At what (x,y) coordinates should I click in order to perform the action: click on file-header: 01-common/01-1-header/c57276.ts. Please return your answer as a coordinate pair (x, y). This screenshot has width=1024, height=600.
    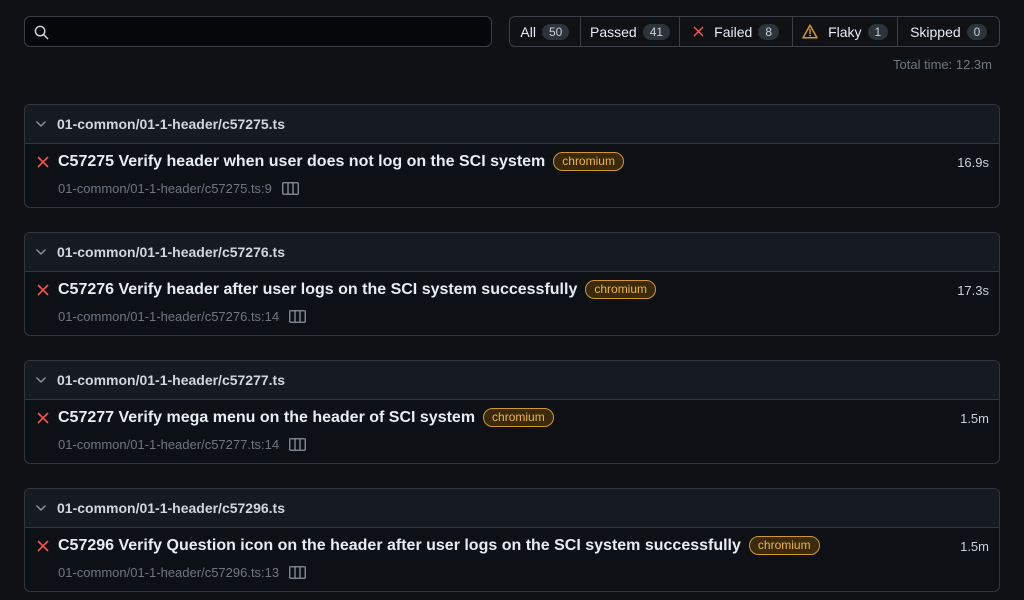
    Looking at the image, I should click on (512, 252).